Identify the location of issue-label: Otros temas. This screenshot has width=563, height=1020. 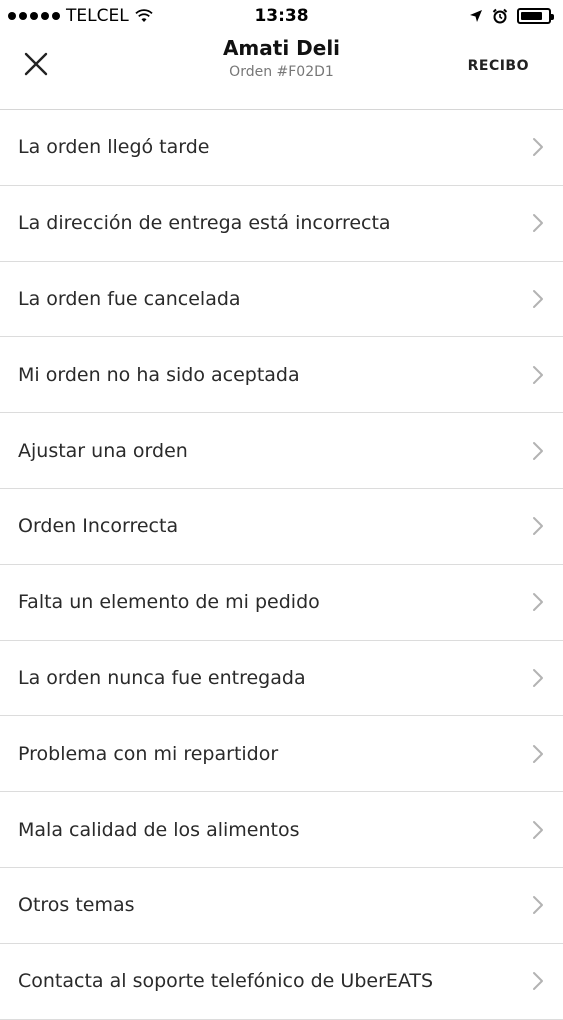
(76, 905).